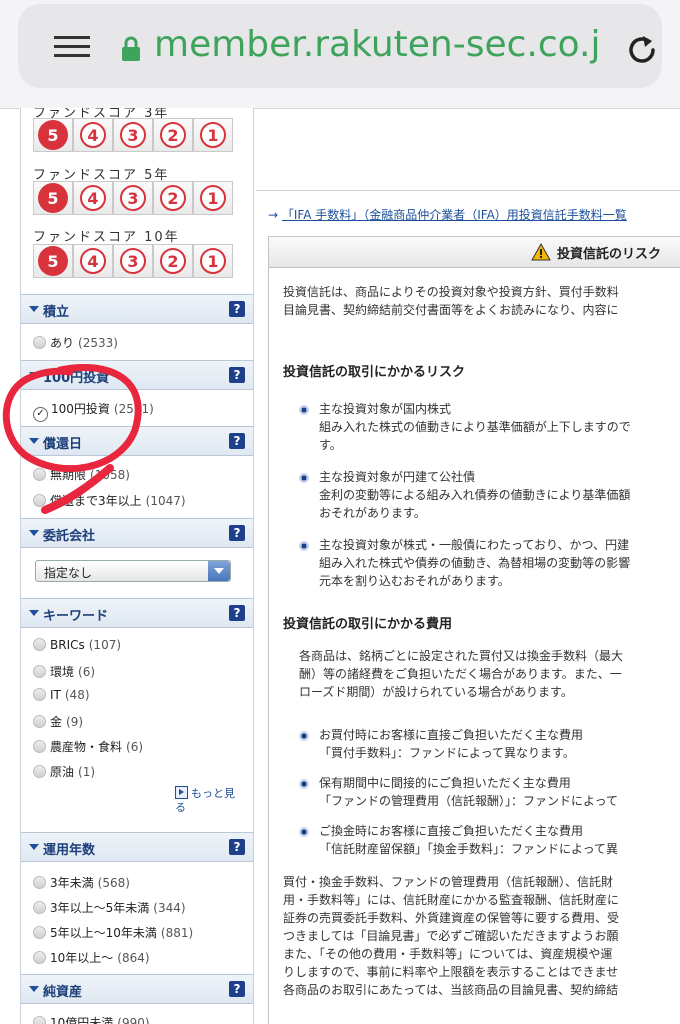  What do you see at coordinates (137, 309) in the screenshot?
I see `section-tsumitate: 積立 ?` at bounding box center [137, 309].